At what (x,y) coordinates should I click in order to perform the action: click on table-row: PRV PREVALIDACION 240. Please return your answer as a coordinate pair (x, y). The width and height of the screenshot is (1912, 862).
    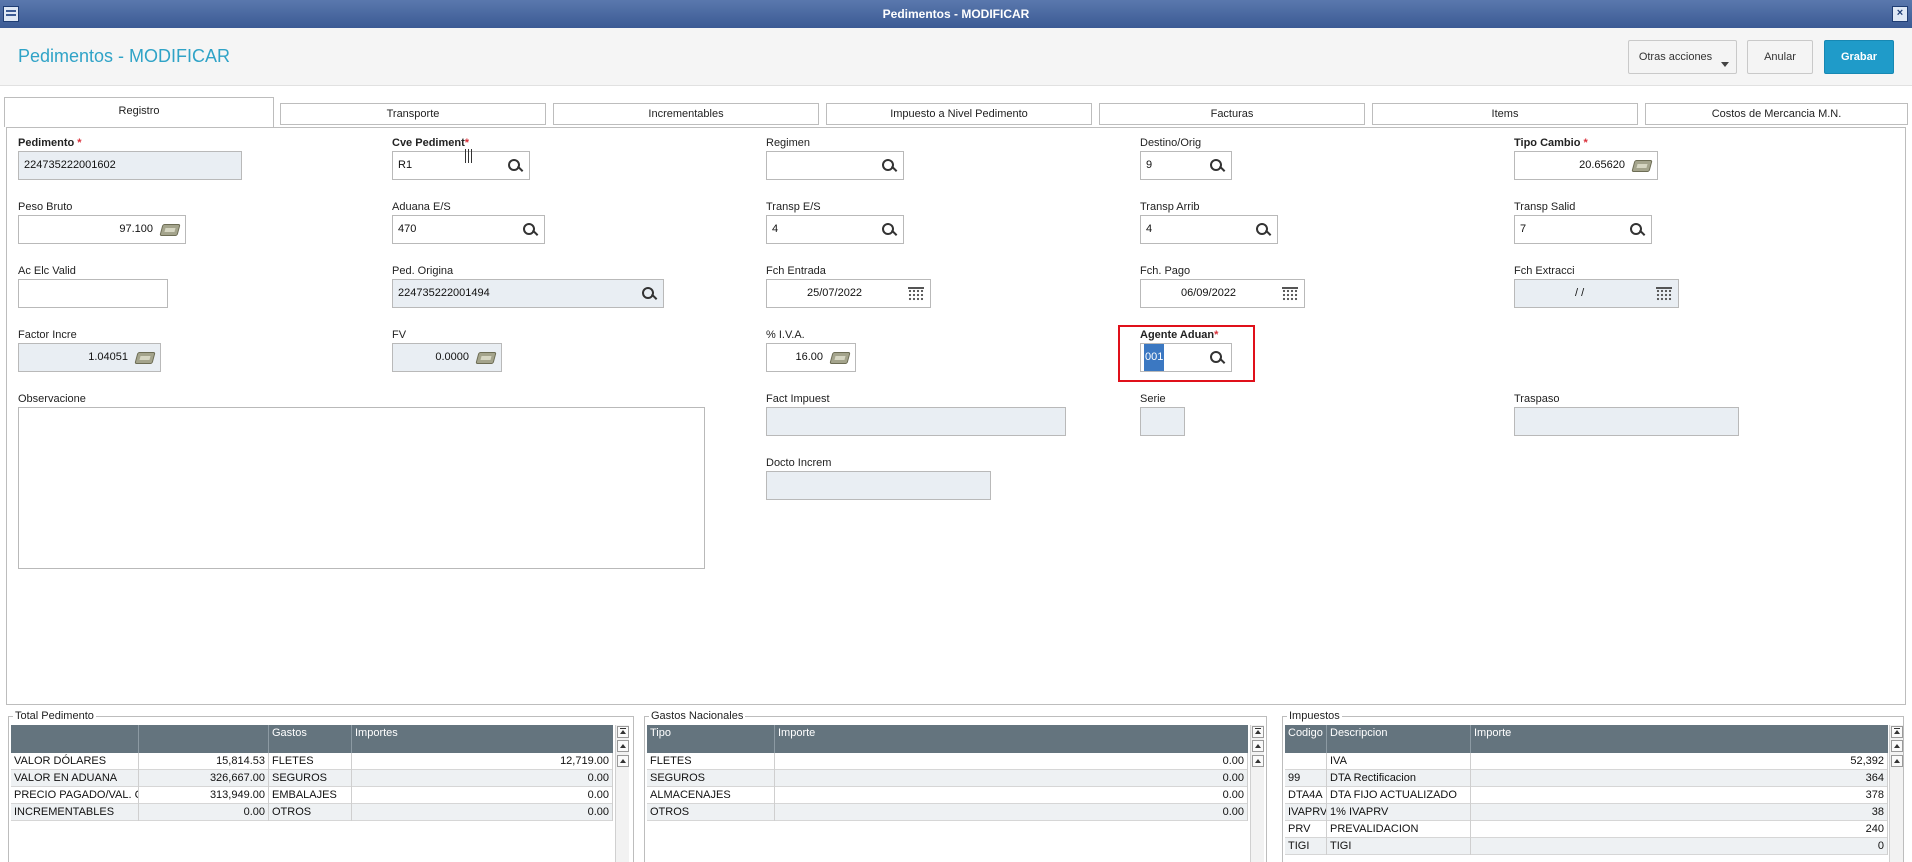
    Looking at the image, I should click on (1586, 829).